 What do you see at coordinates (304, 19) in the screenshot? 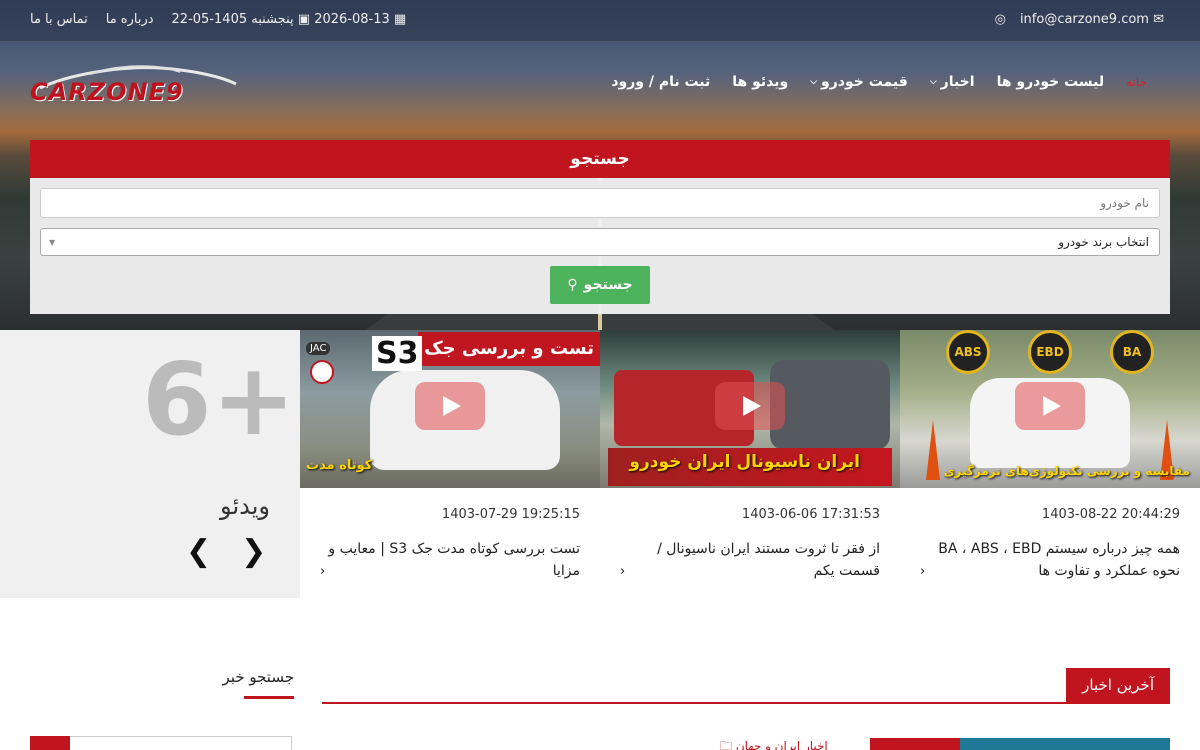
I see `calendar-icon: ▣` at bounding box center [304, 19].